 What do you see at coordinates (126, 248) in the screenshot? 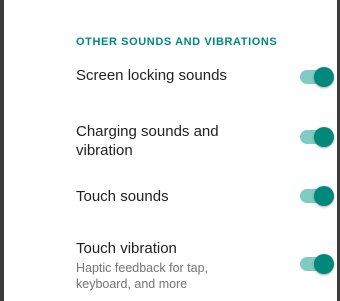
I see `setting-title: Touch vibration` at bounding box center [126, 248].